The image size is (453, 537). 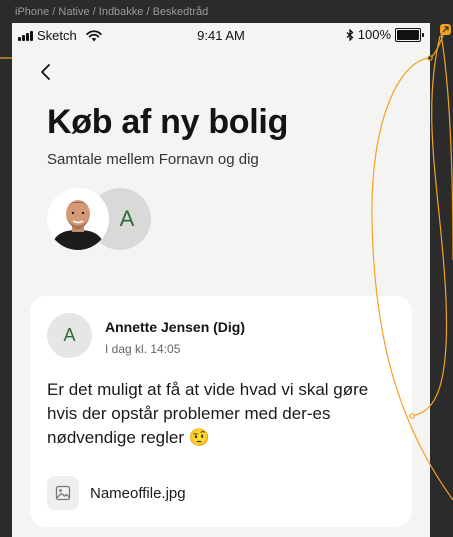 I want to click on artboard-label: iPhone / Native / Indbakke / Beskedtråd, so click(x=112, y=12).